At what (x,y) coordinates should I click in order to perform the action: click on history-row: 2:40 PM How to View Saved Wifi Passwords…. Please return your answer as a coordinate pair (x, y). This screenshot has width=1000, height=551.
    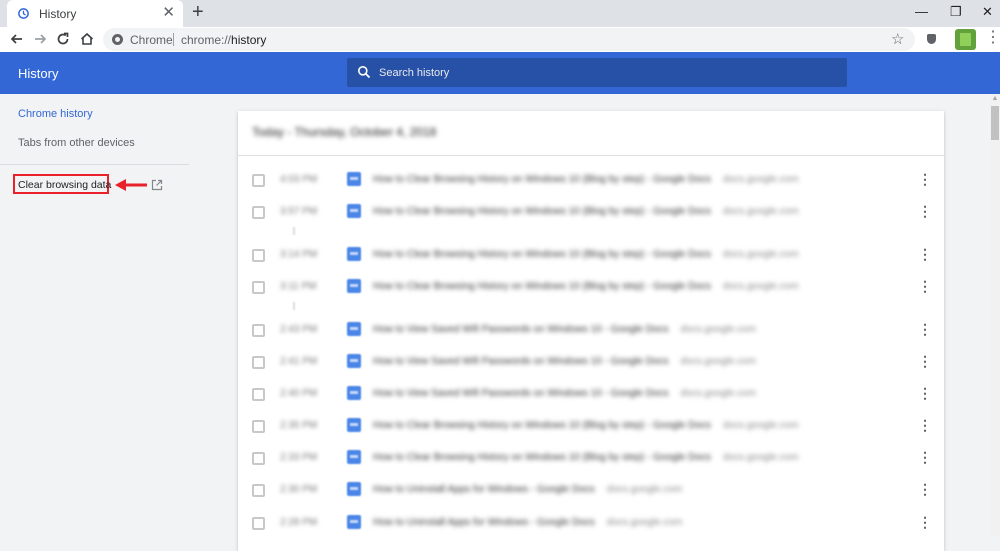
    Looking at the image, I should click on (591, 395).